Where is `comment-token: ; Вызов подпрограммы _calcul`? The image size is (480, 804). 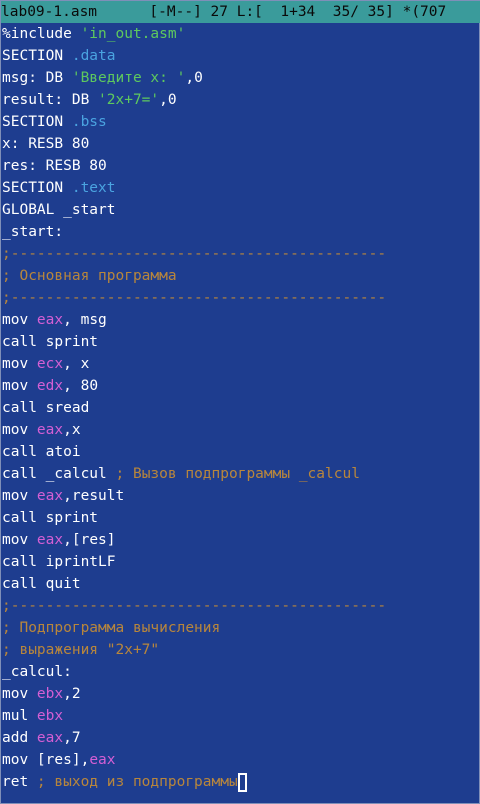
comment-token: ; Вызов подпрограммы _calcul is located at coordinates (237, 474).